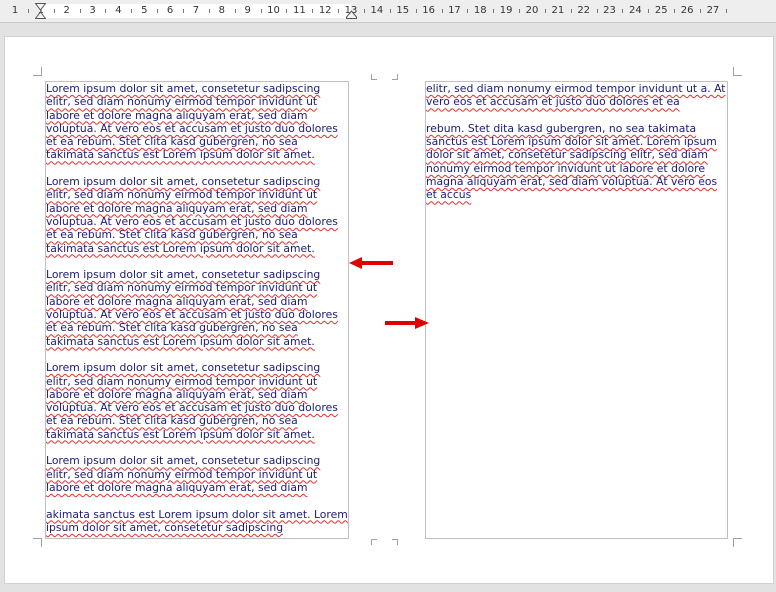 The height and width of the screenshot is (592, 776). Describe the element at coordinates (118, 10) in the screenshot. I see `ruler-number: 4` at that location.